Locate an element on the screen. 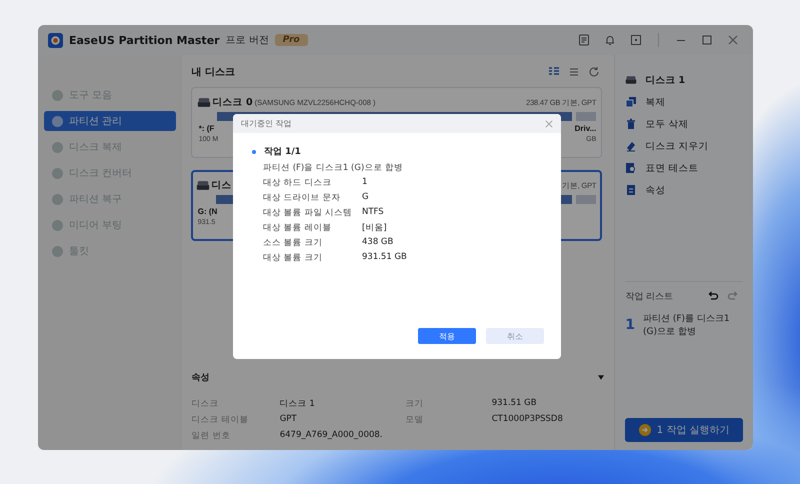 The width and height of the screenshot is (800, 484). arrow-icon is located at coordinates (644, 430).